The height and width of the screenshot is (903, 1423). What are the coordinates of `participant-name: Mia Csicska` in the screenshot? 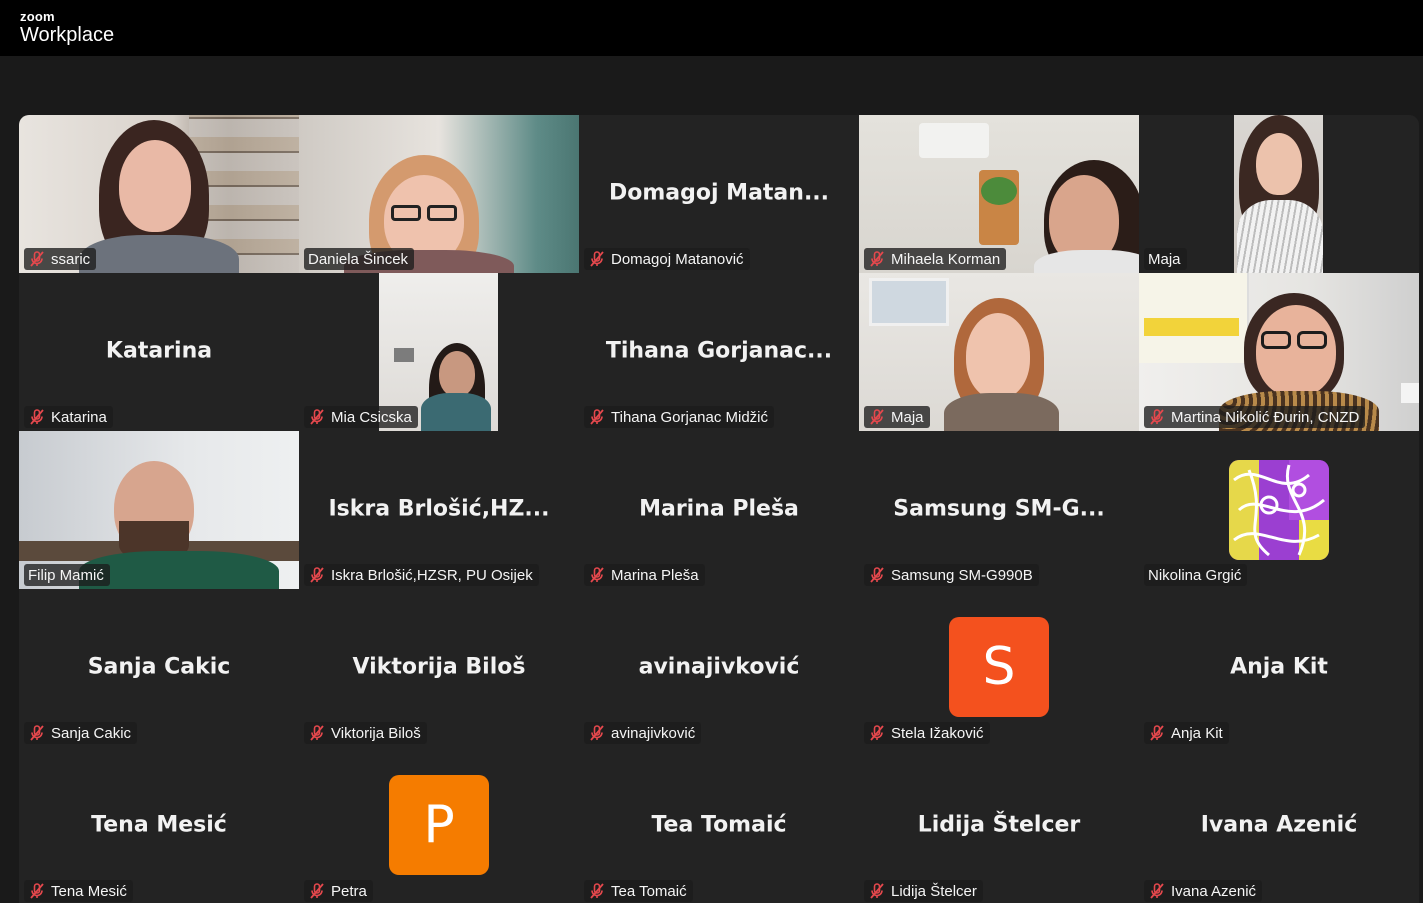 It's located at (371, 417).